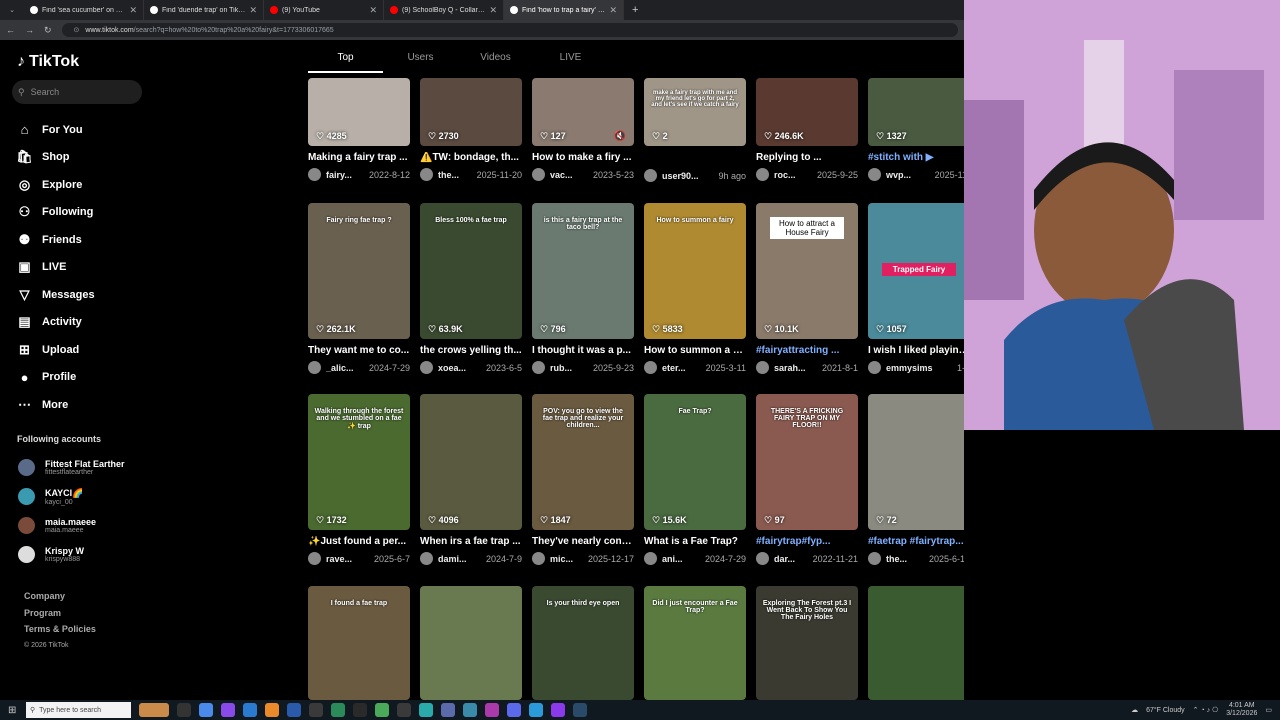 The height and width of the screenshot is (720, 1280). Describe the element at coordinates (345, 62) in the screenshot. I see `tab-top: Top` at that location.